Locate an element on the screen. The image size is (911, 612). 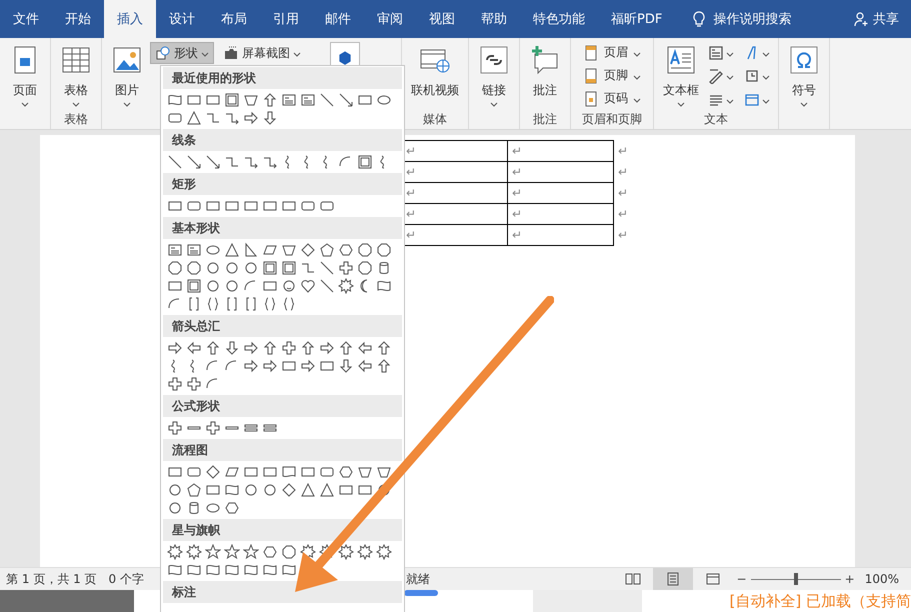
ribbon-button: 屏幕截图 is located at coordinates (262, 53).